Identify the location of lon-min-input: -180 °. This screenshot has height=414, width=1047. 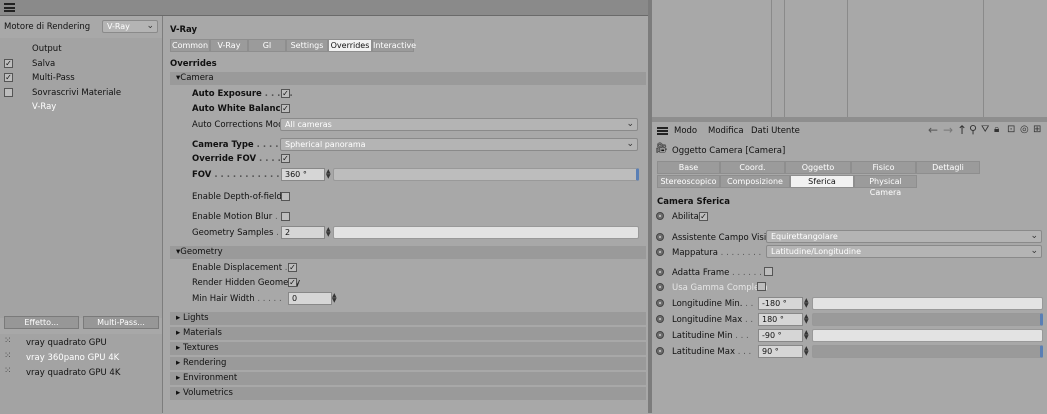
(780, 303).